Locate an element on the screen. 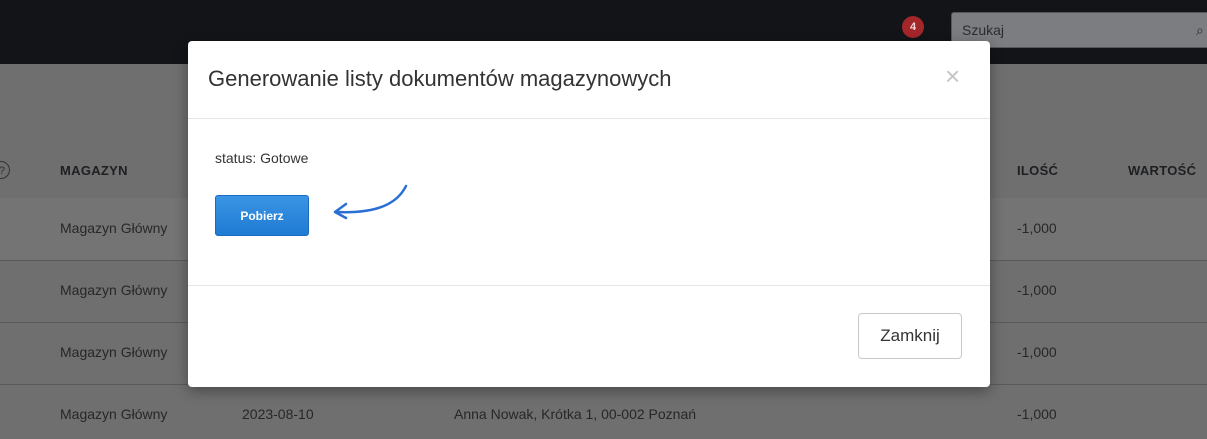 Image resolution: width=1207 pixels, height=439 pixels. status-text: status: Gotowe is located at coordinates (262, 158).